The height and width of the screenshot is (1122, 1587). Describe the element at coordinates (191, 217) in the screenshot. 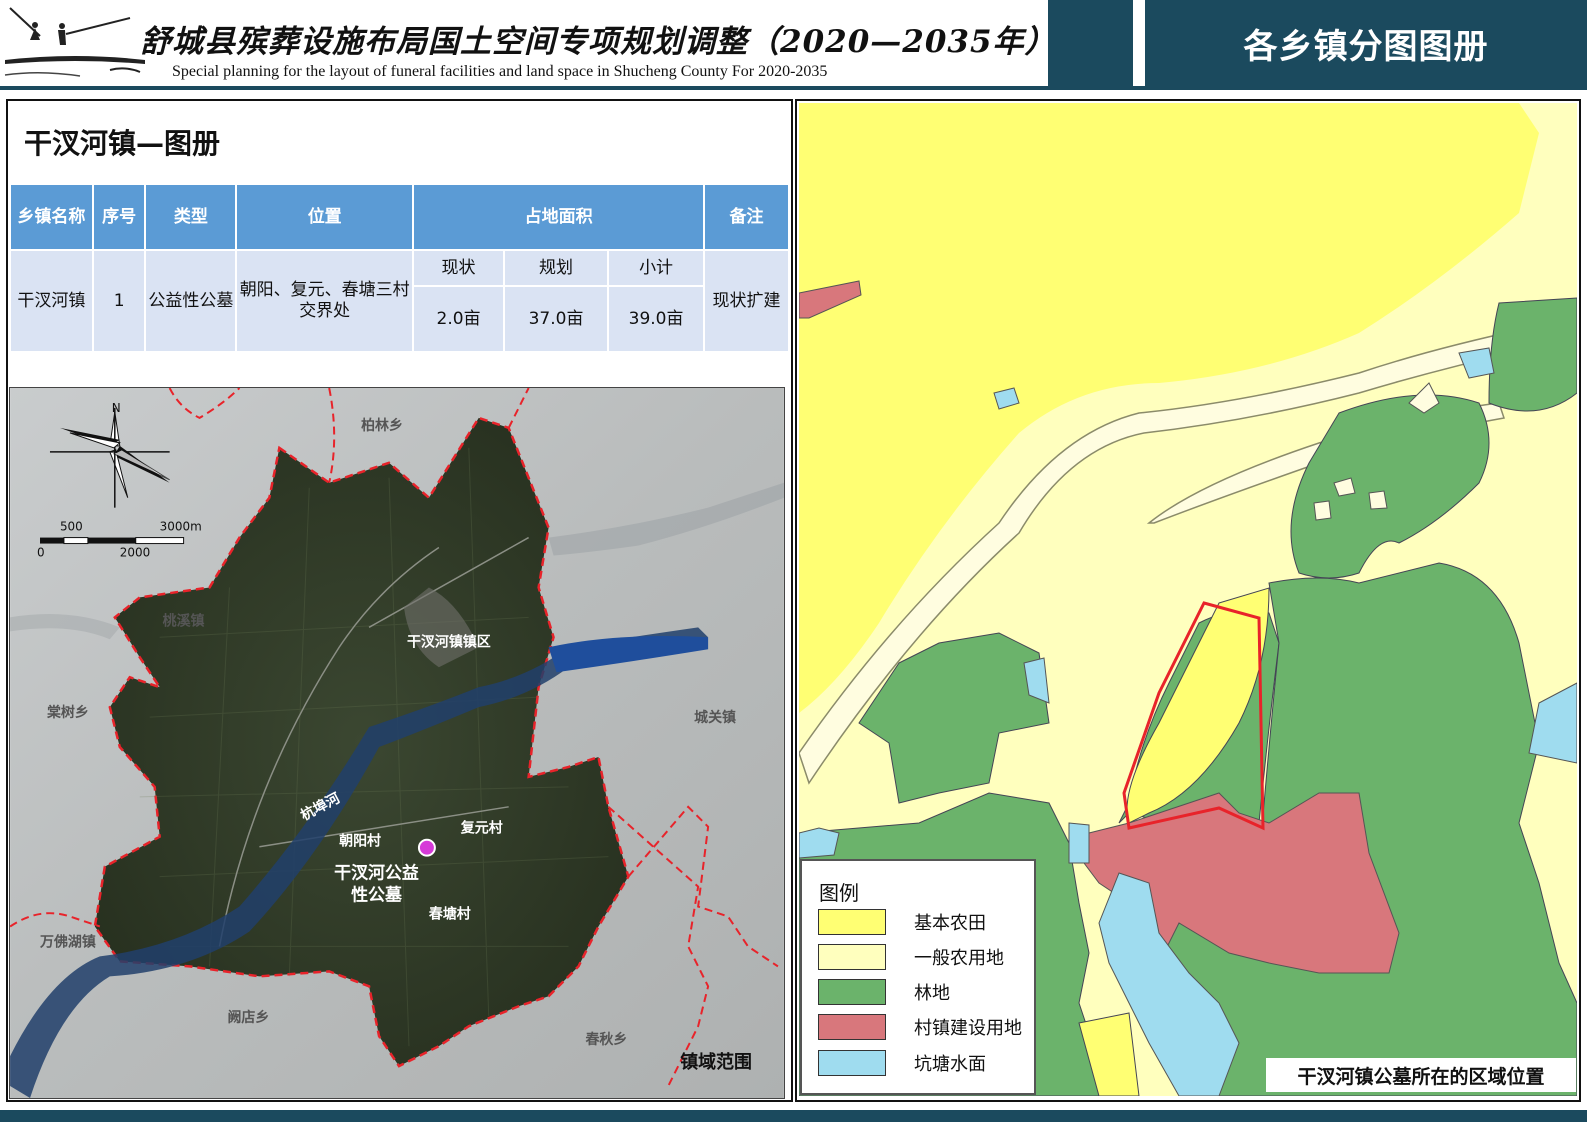

I see `header-type: 类型` at that location.